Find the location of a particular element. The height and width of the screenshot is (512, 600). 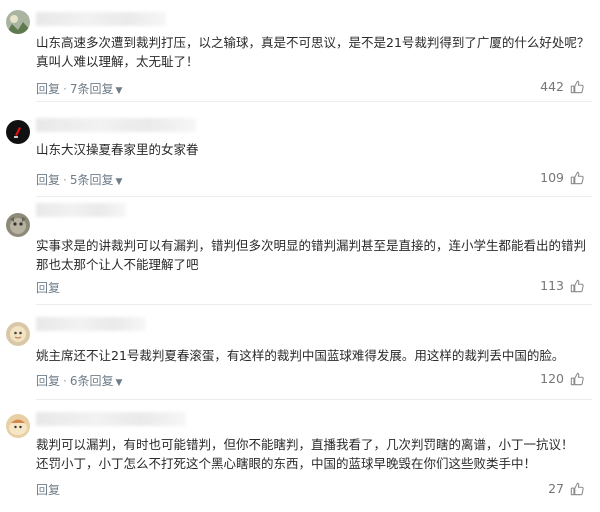

view-replies-link: 6条回复 ▼ is located at coordinates (96, 381).